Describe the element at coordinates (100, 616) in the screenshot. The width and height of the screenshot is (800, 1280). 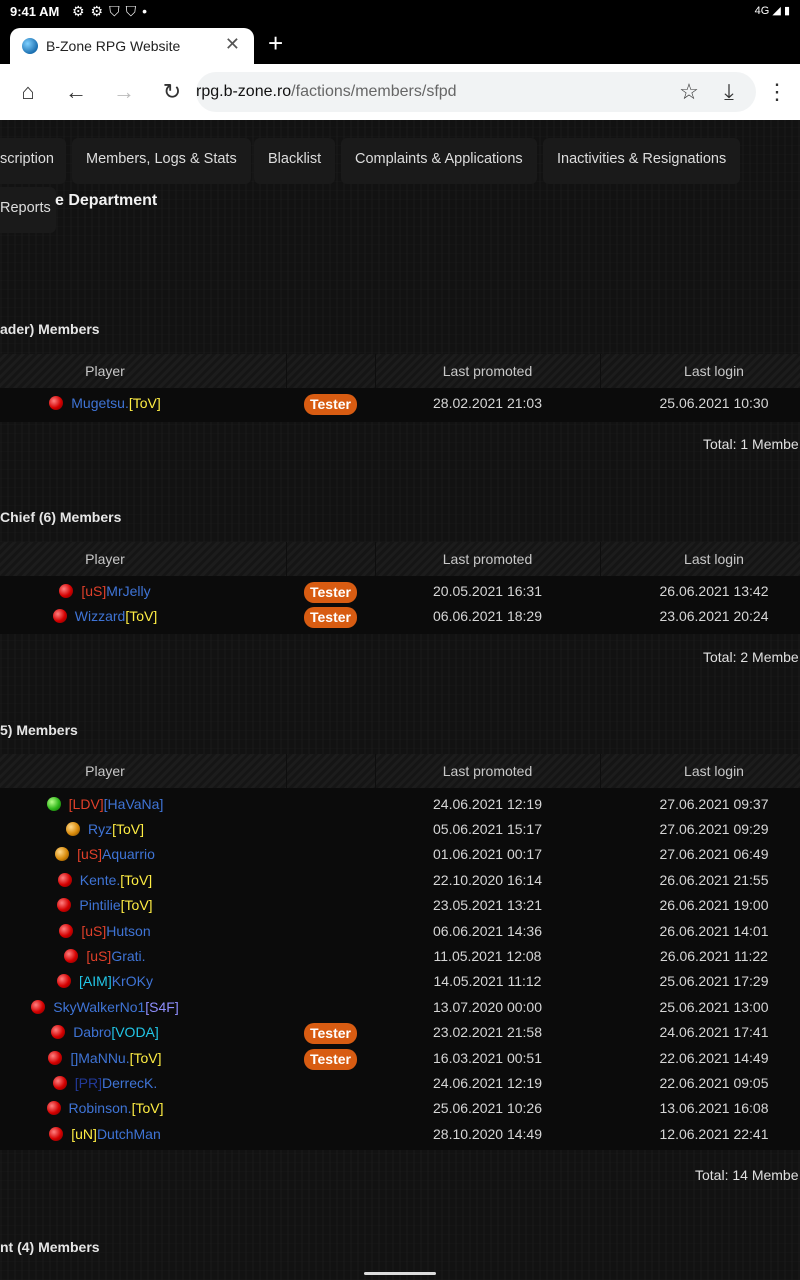
I see `player-name-link: Wizzard` at that location.